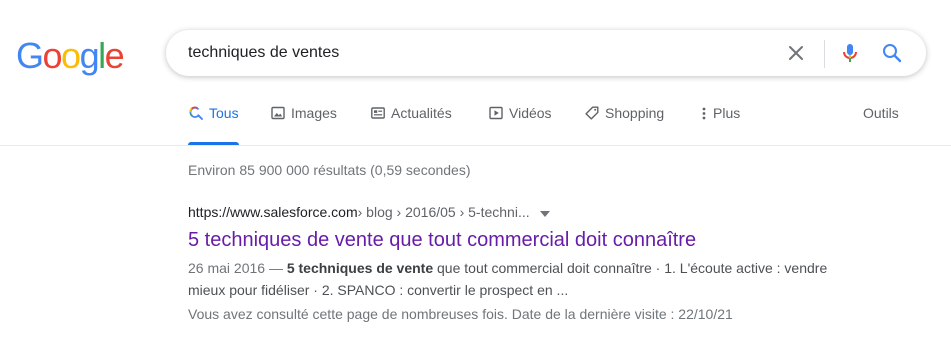 The height and width of the screenshot is (361, 951). I want to click on tab-plus: Plus, so click(720, 121).